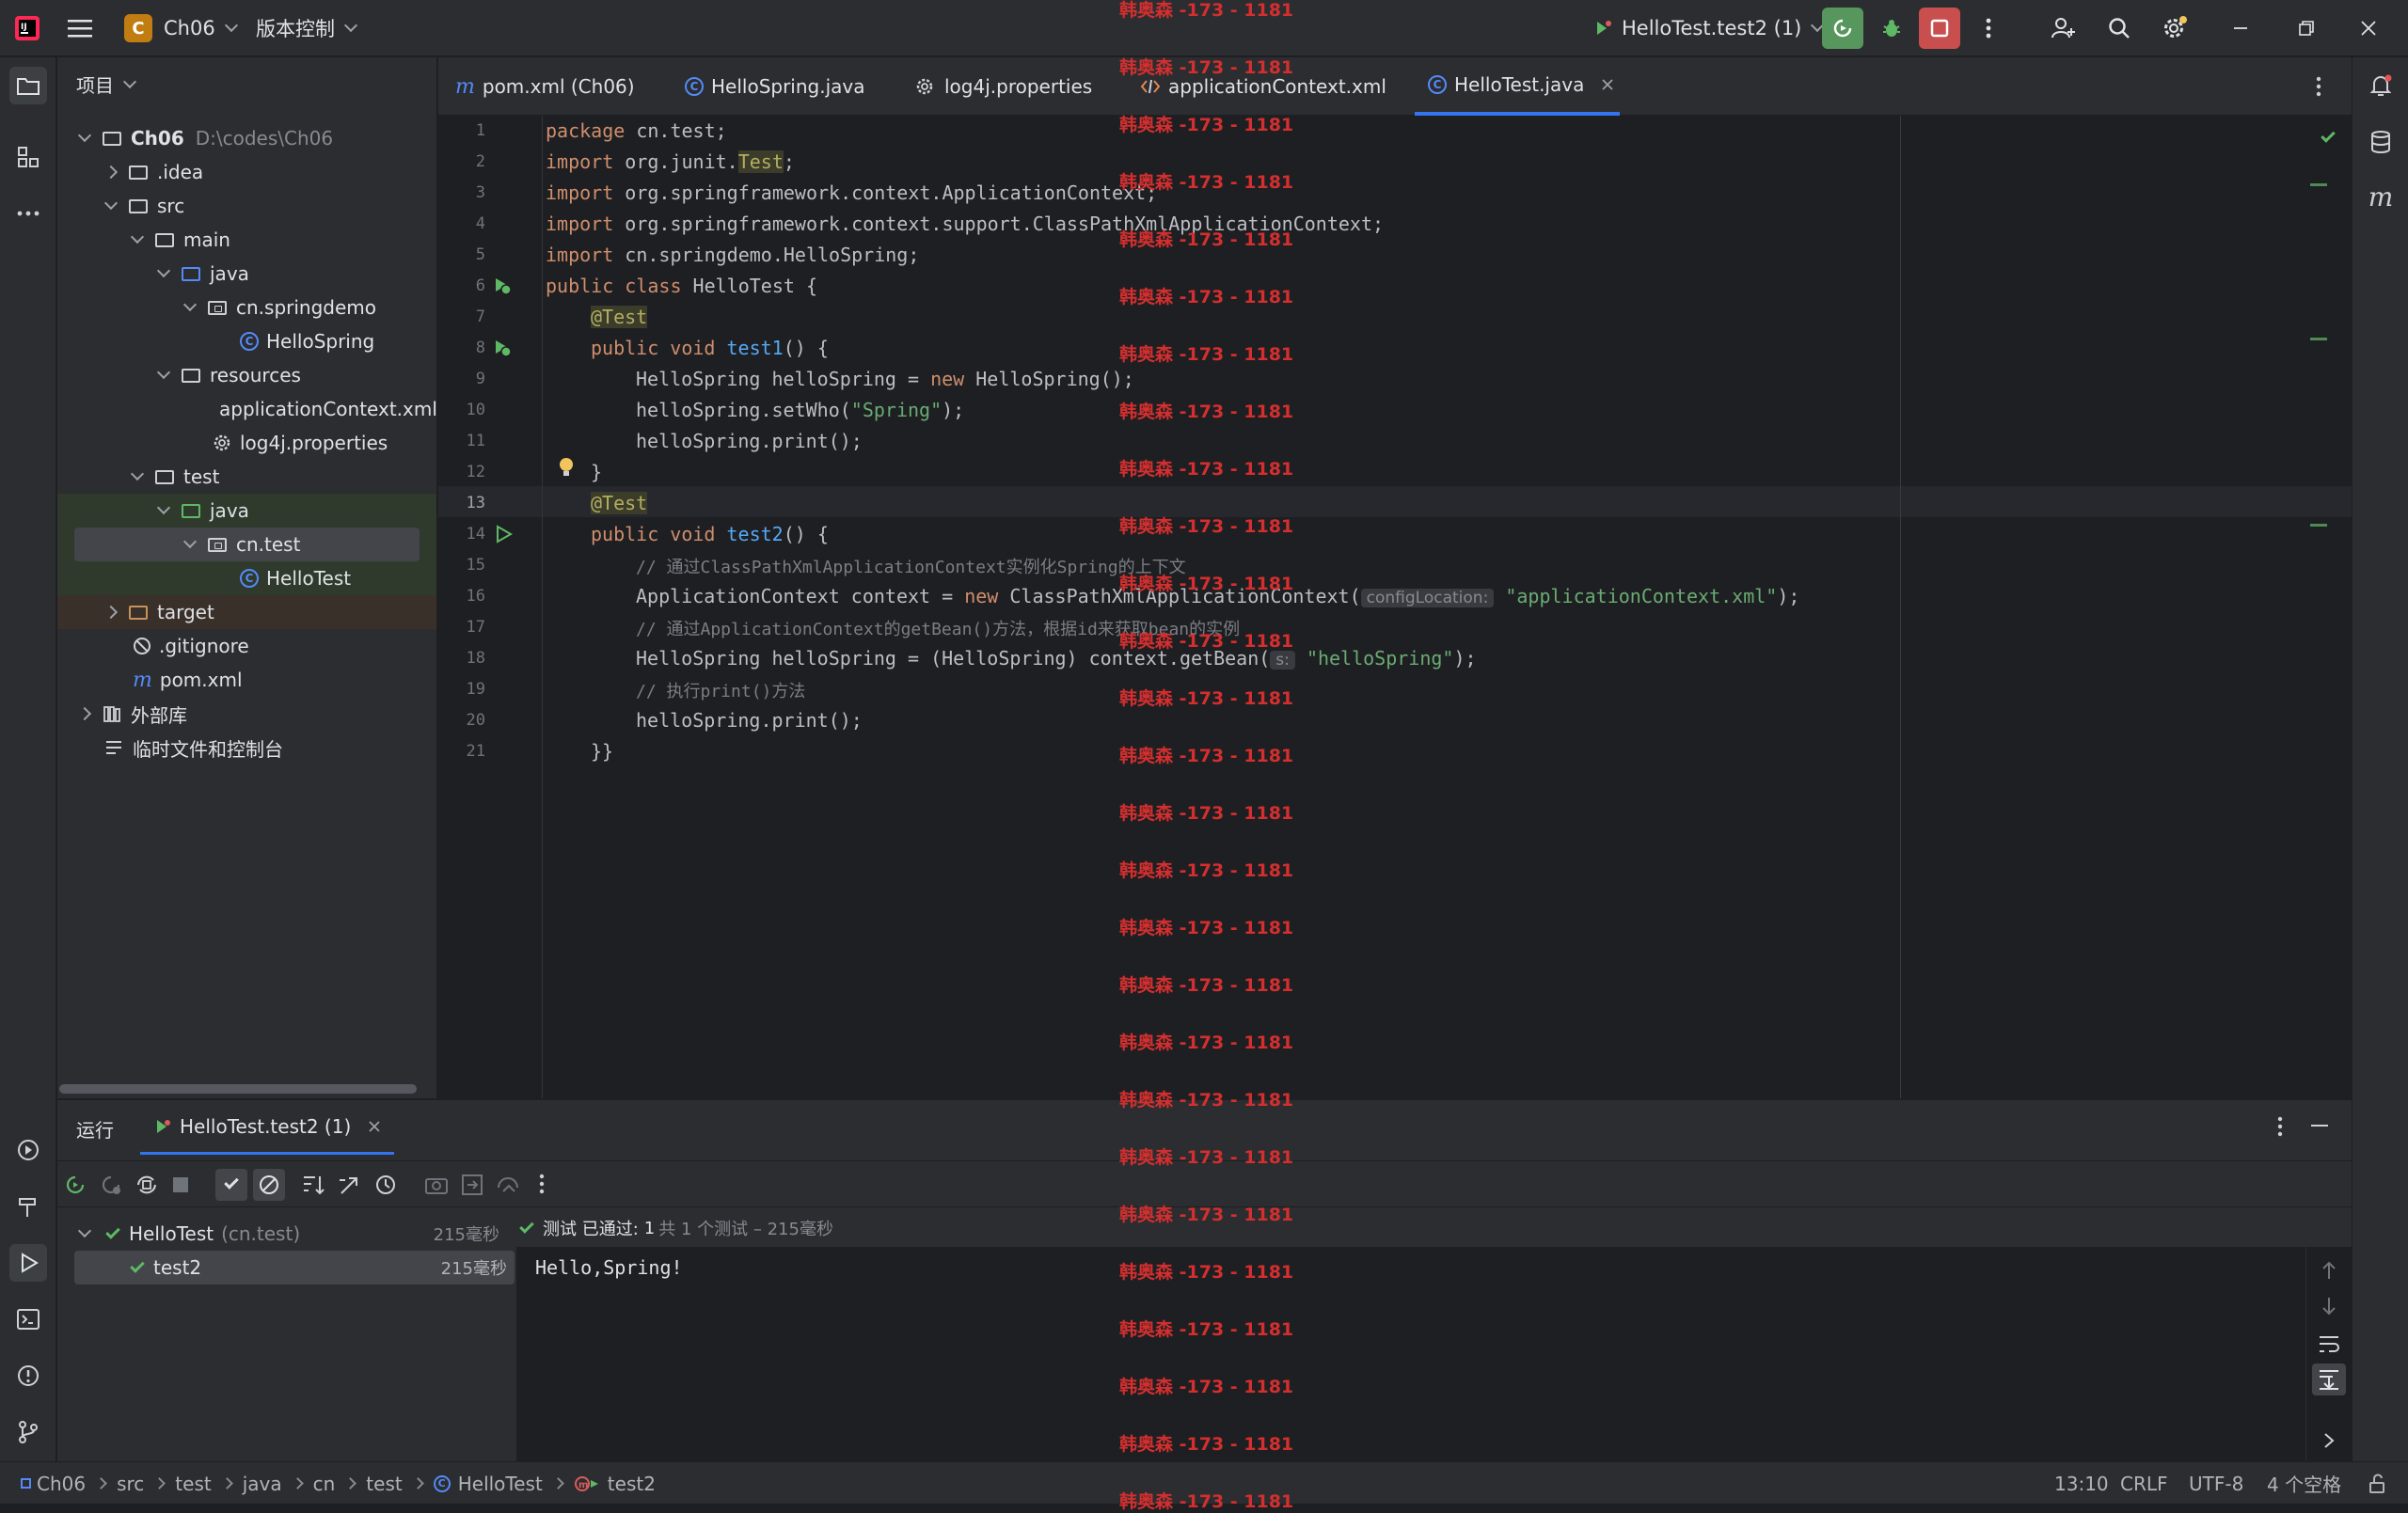 The image size is (2408, 1513). What do you see at coordinates (307, 28) in the screenshot?
I see `vcs-menu: 版本控制` at bounding box center [307, 28].